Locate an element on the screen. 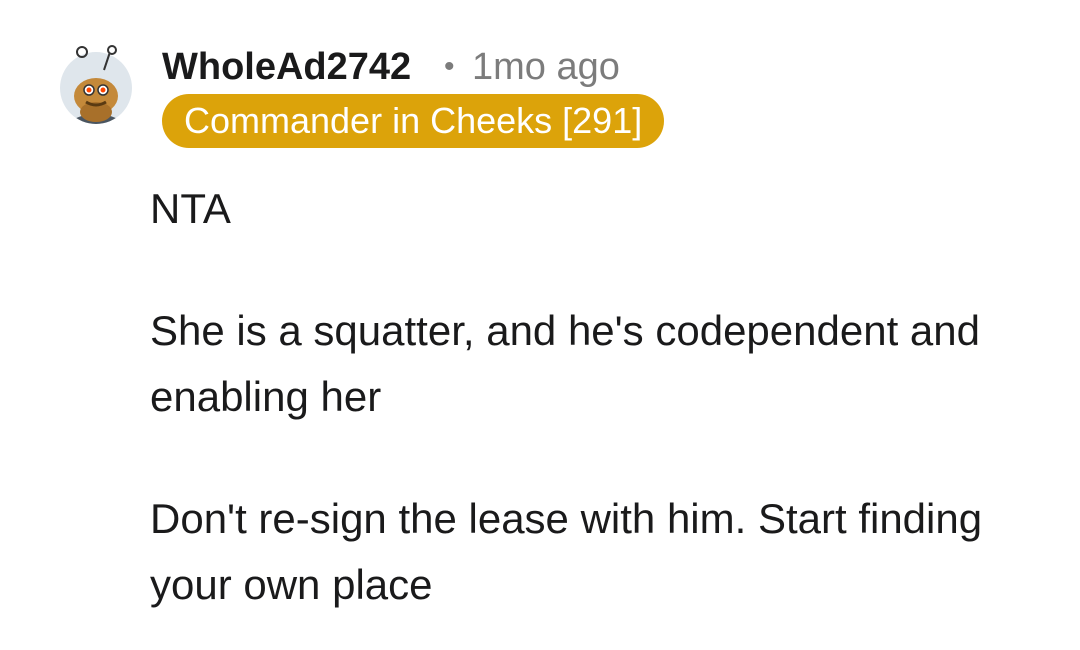 The width and height of the screenshot is (1080, 650). user-flair-badge: Commander in Cheeks [291] is located at coordinates (413, 121).